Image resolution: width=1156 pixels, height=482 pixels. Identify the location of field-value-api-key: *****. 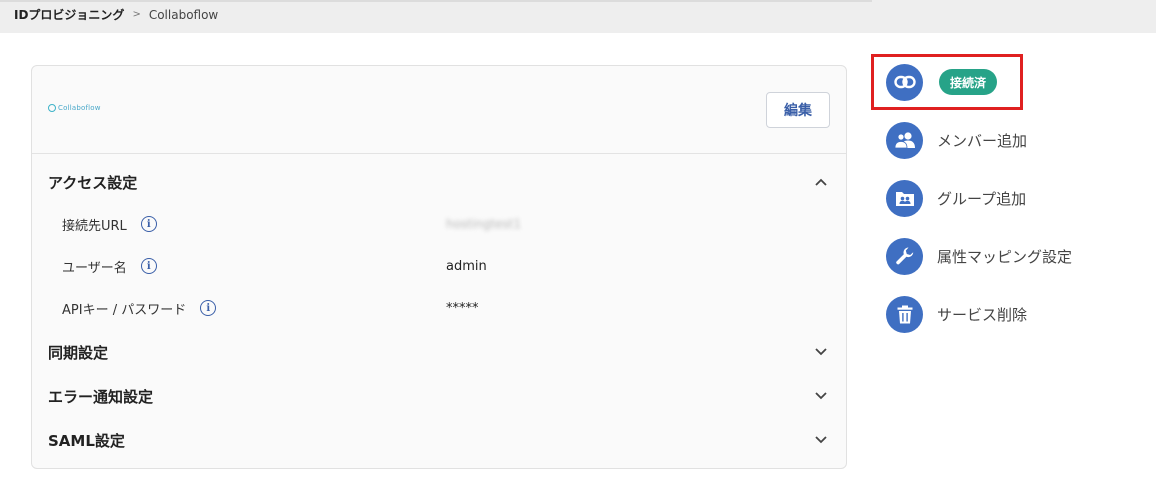
(462, 308).